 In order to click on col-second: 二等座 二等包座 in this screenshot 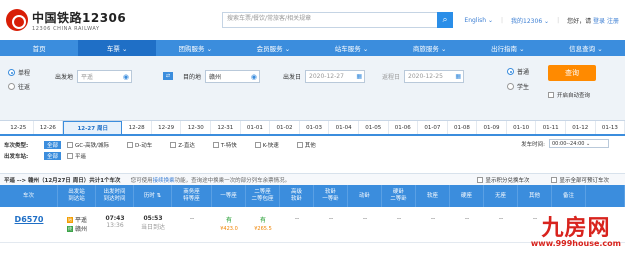, I will do `click(263, 196)`.